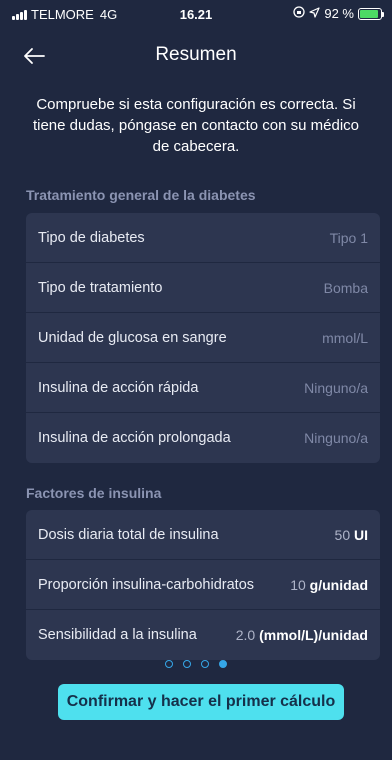 This screenshot has width=392, height=760. I want to click on value-unit: UI, so click(361, 534).